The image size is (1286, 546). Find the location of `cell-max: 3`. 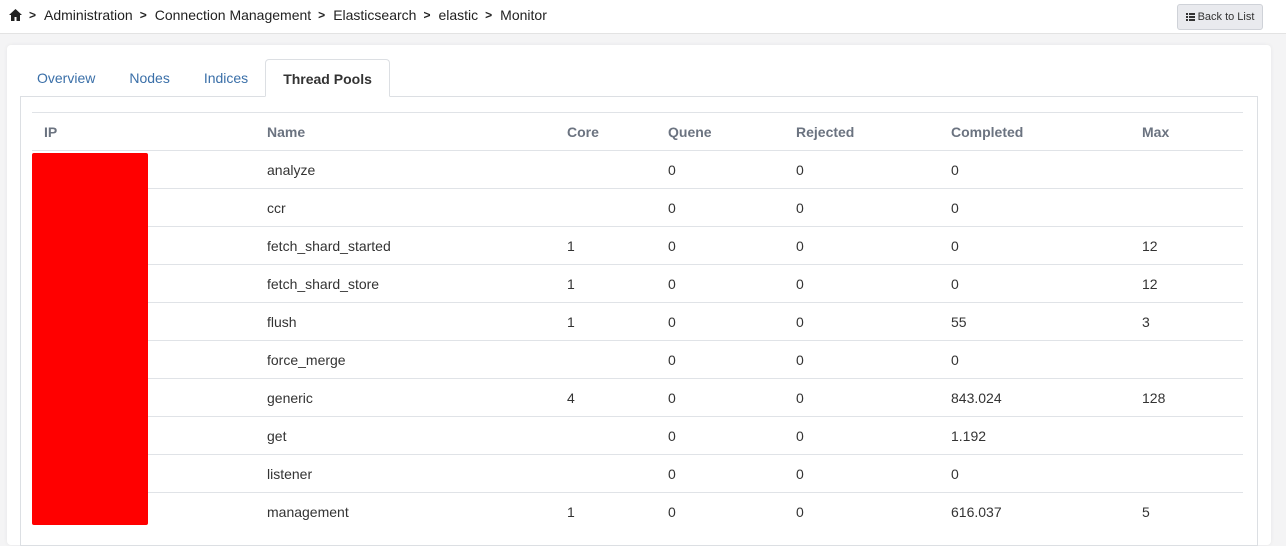

cell-max: 3 is located at coordinates (1192, 321).